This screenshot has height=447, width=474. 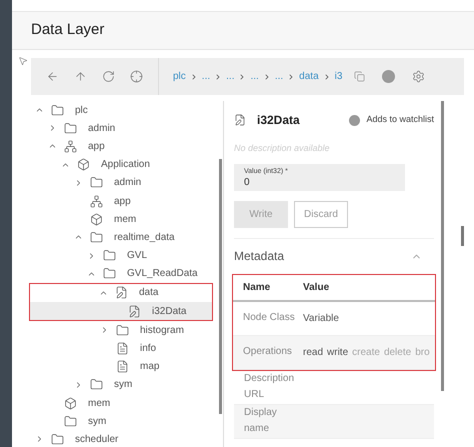 I want to click on refresh-icon, so click(x=108, y=76).